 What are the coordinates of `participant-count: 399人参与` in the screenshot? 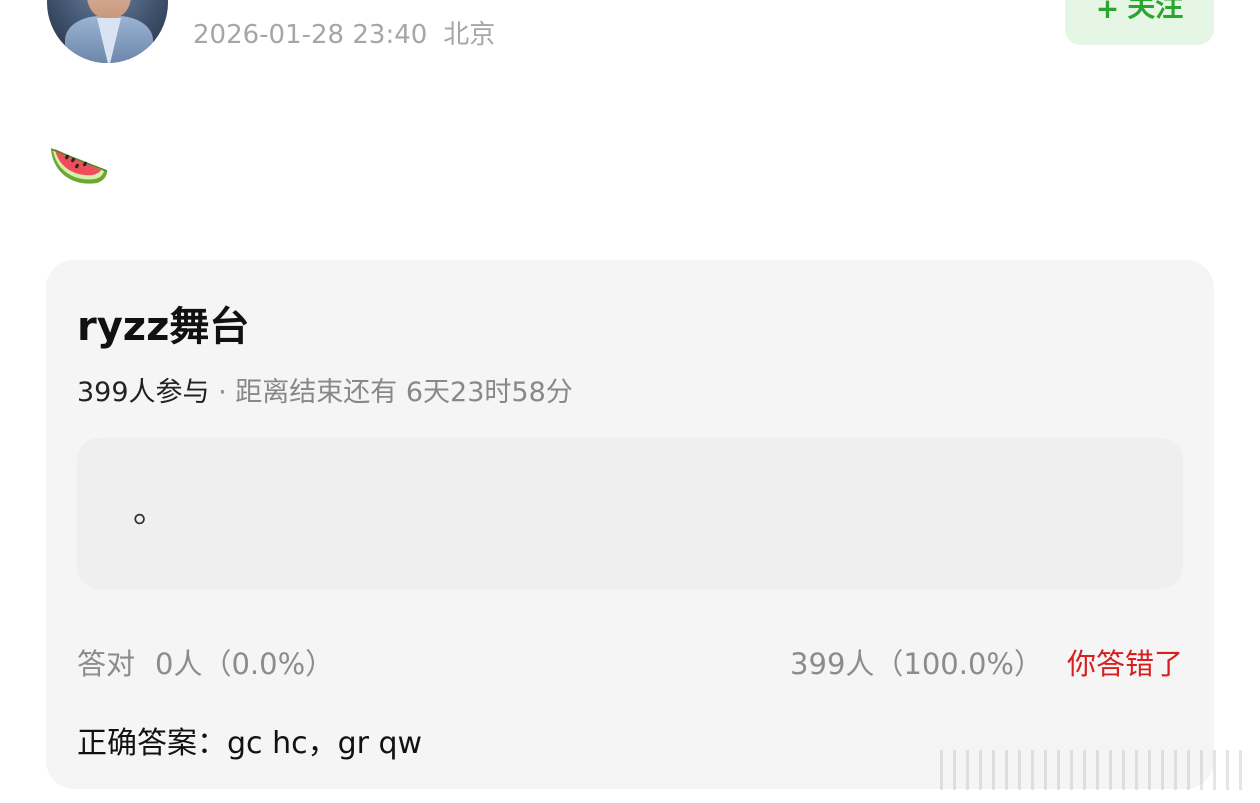 It's located at (143, 392).